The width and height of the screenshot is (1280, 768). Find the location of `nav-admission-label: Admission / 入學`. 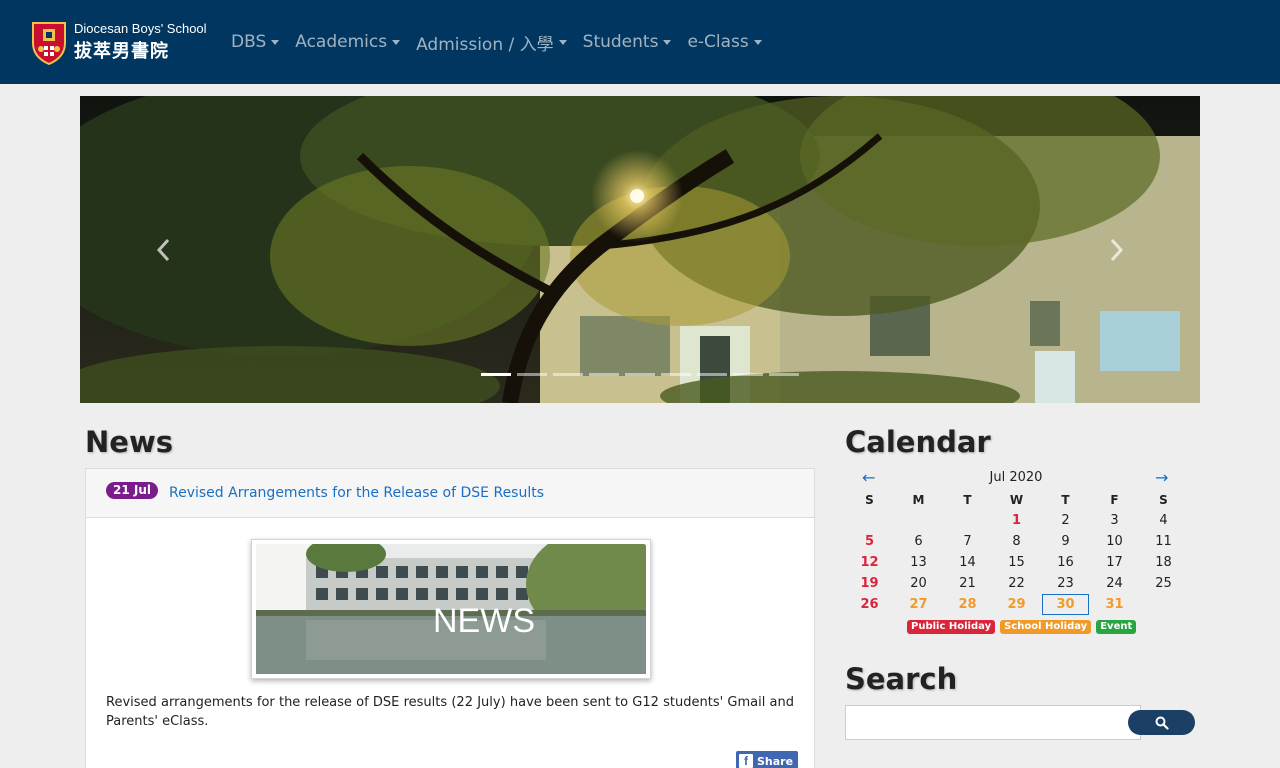

nav-admission-label: Admission / 入學 is located at coordinates (485, 44).